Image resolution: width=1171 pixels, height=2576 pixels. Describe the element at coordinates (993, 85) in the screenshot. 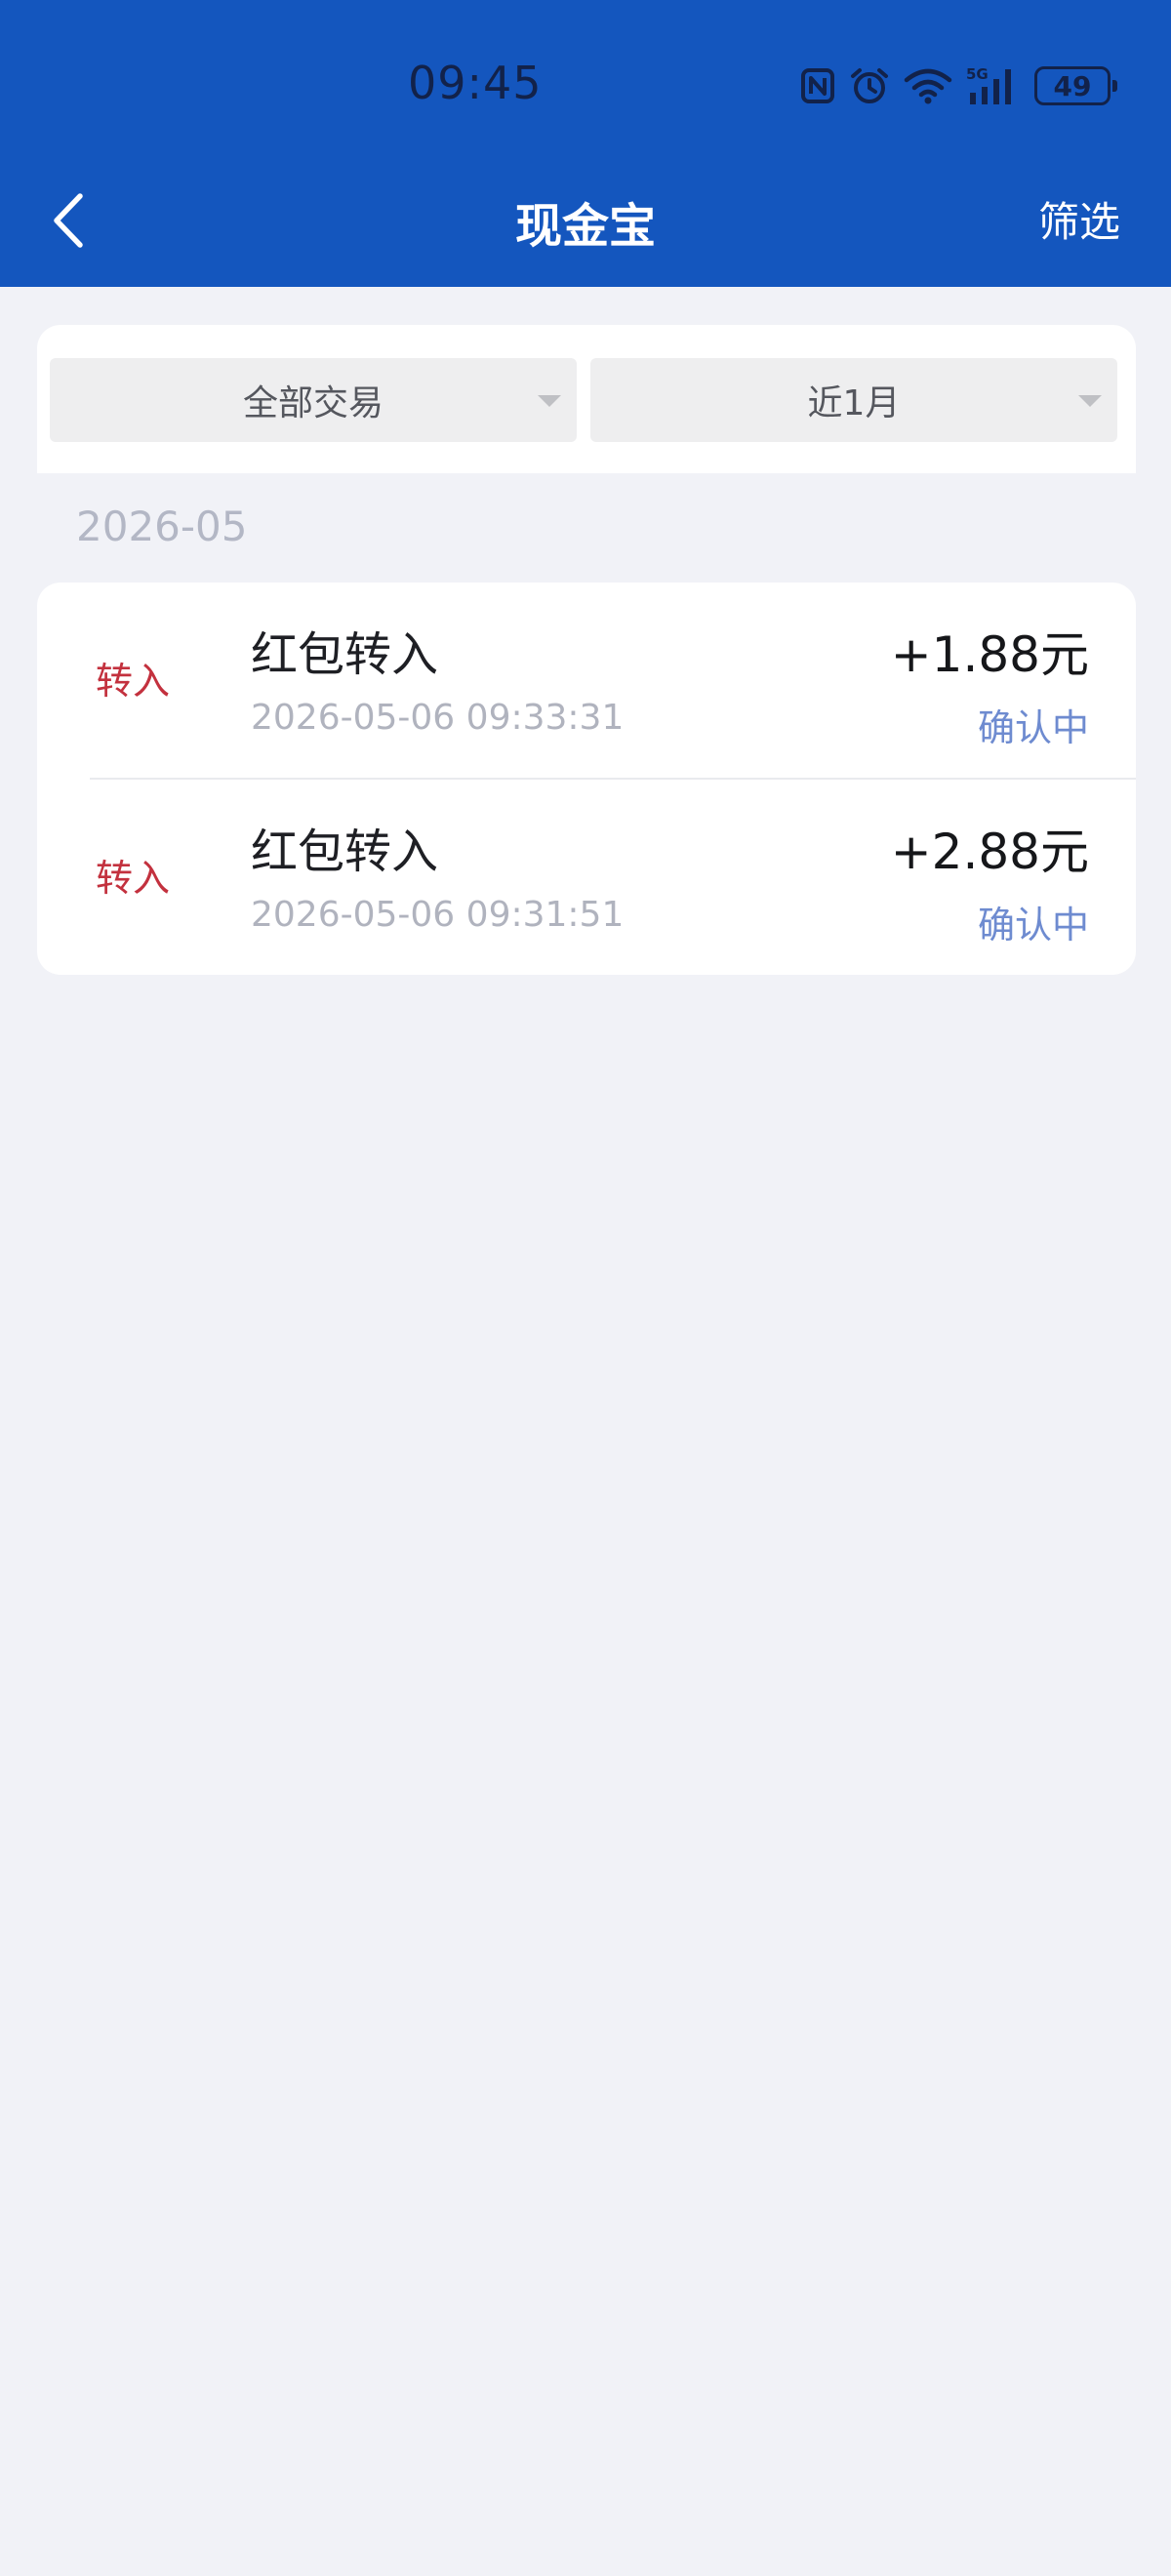

I see `signal-5g-icon: 5G` at that location.